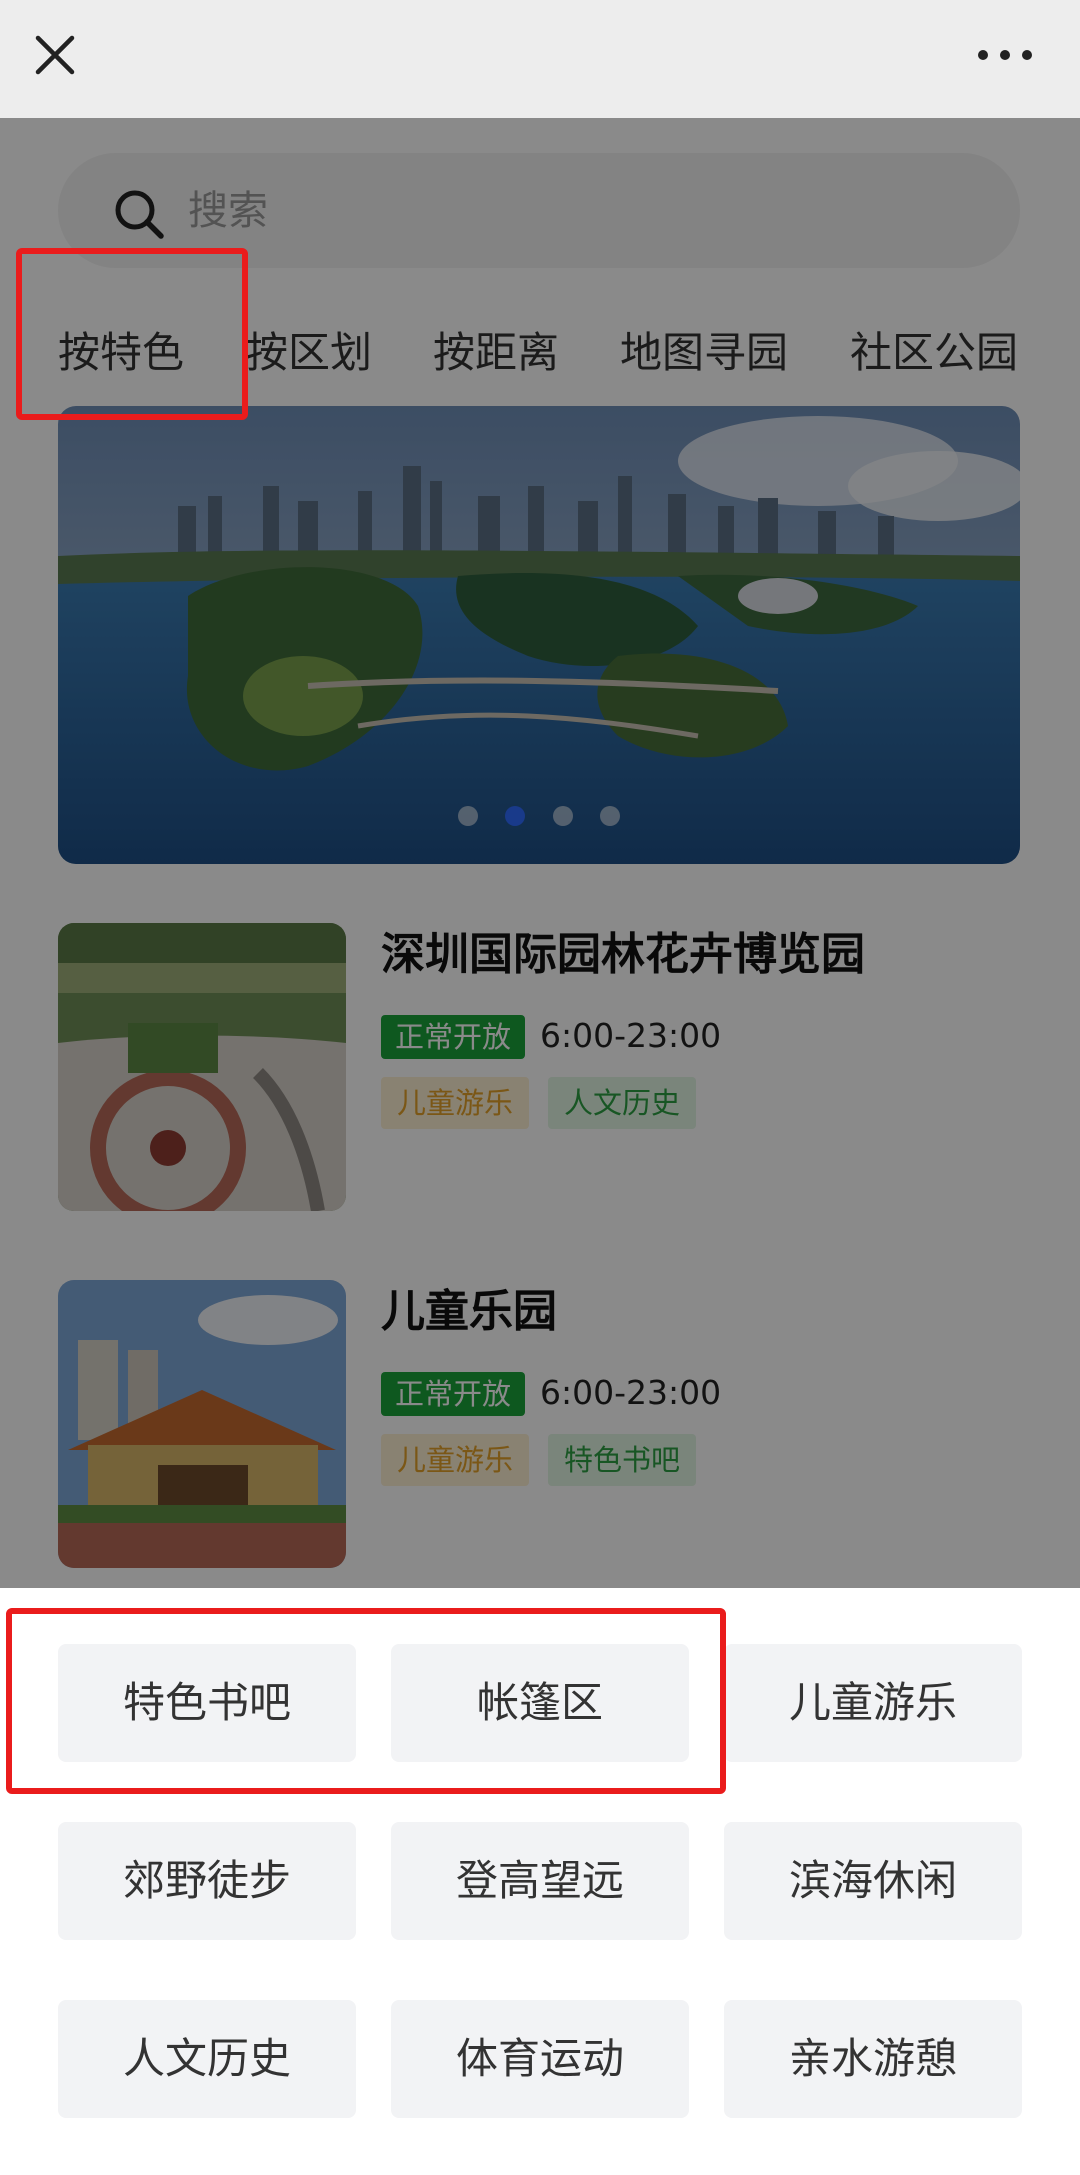 The image size is (1080, 2175). What do you see at coordinates (934, 353) in the screenshot?
I see `tab-community-parks: 社区公园` at bounding box center [934, 353].